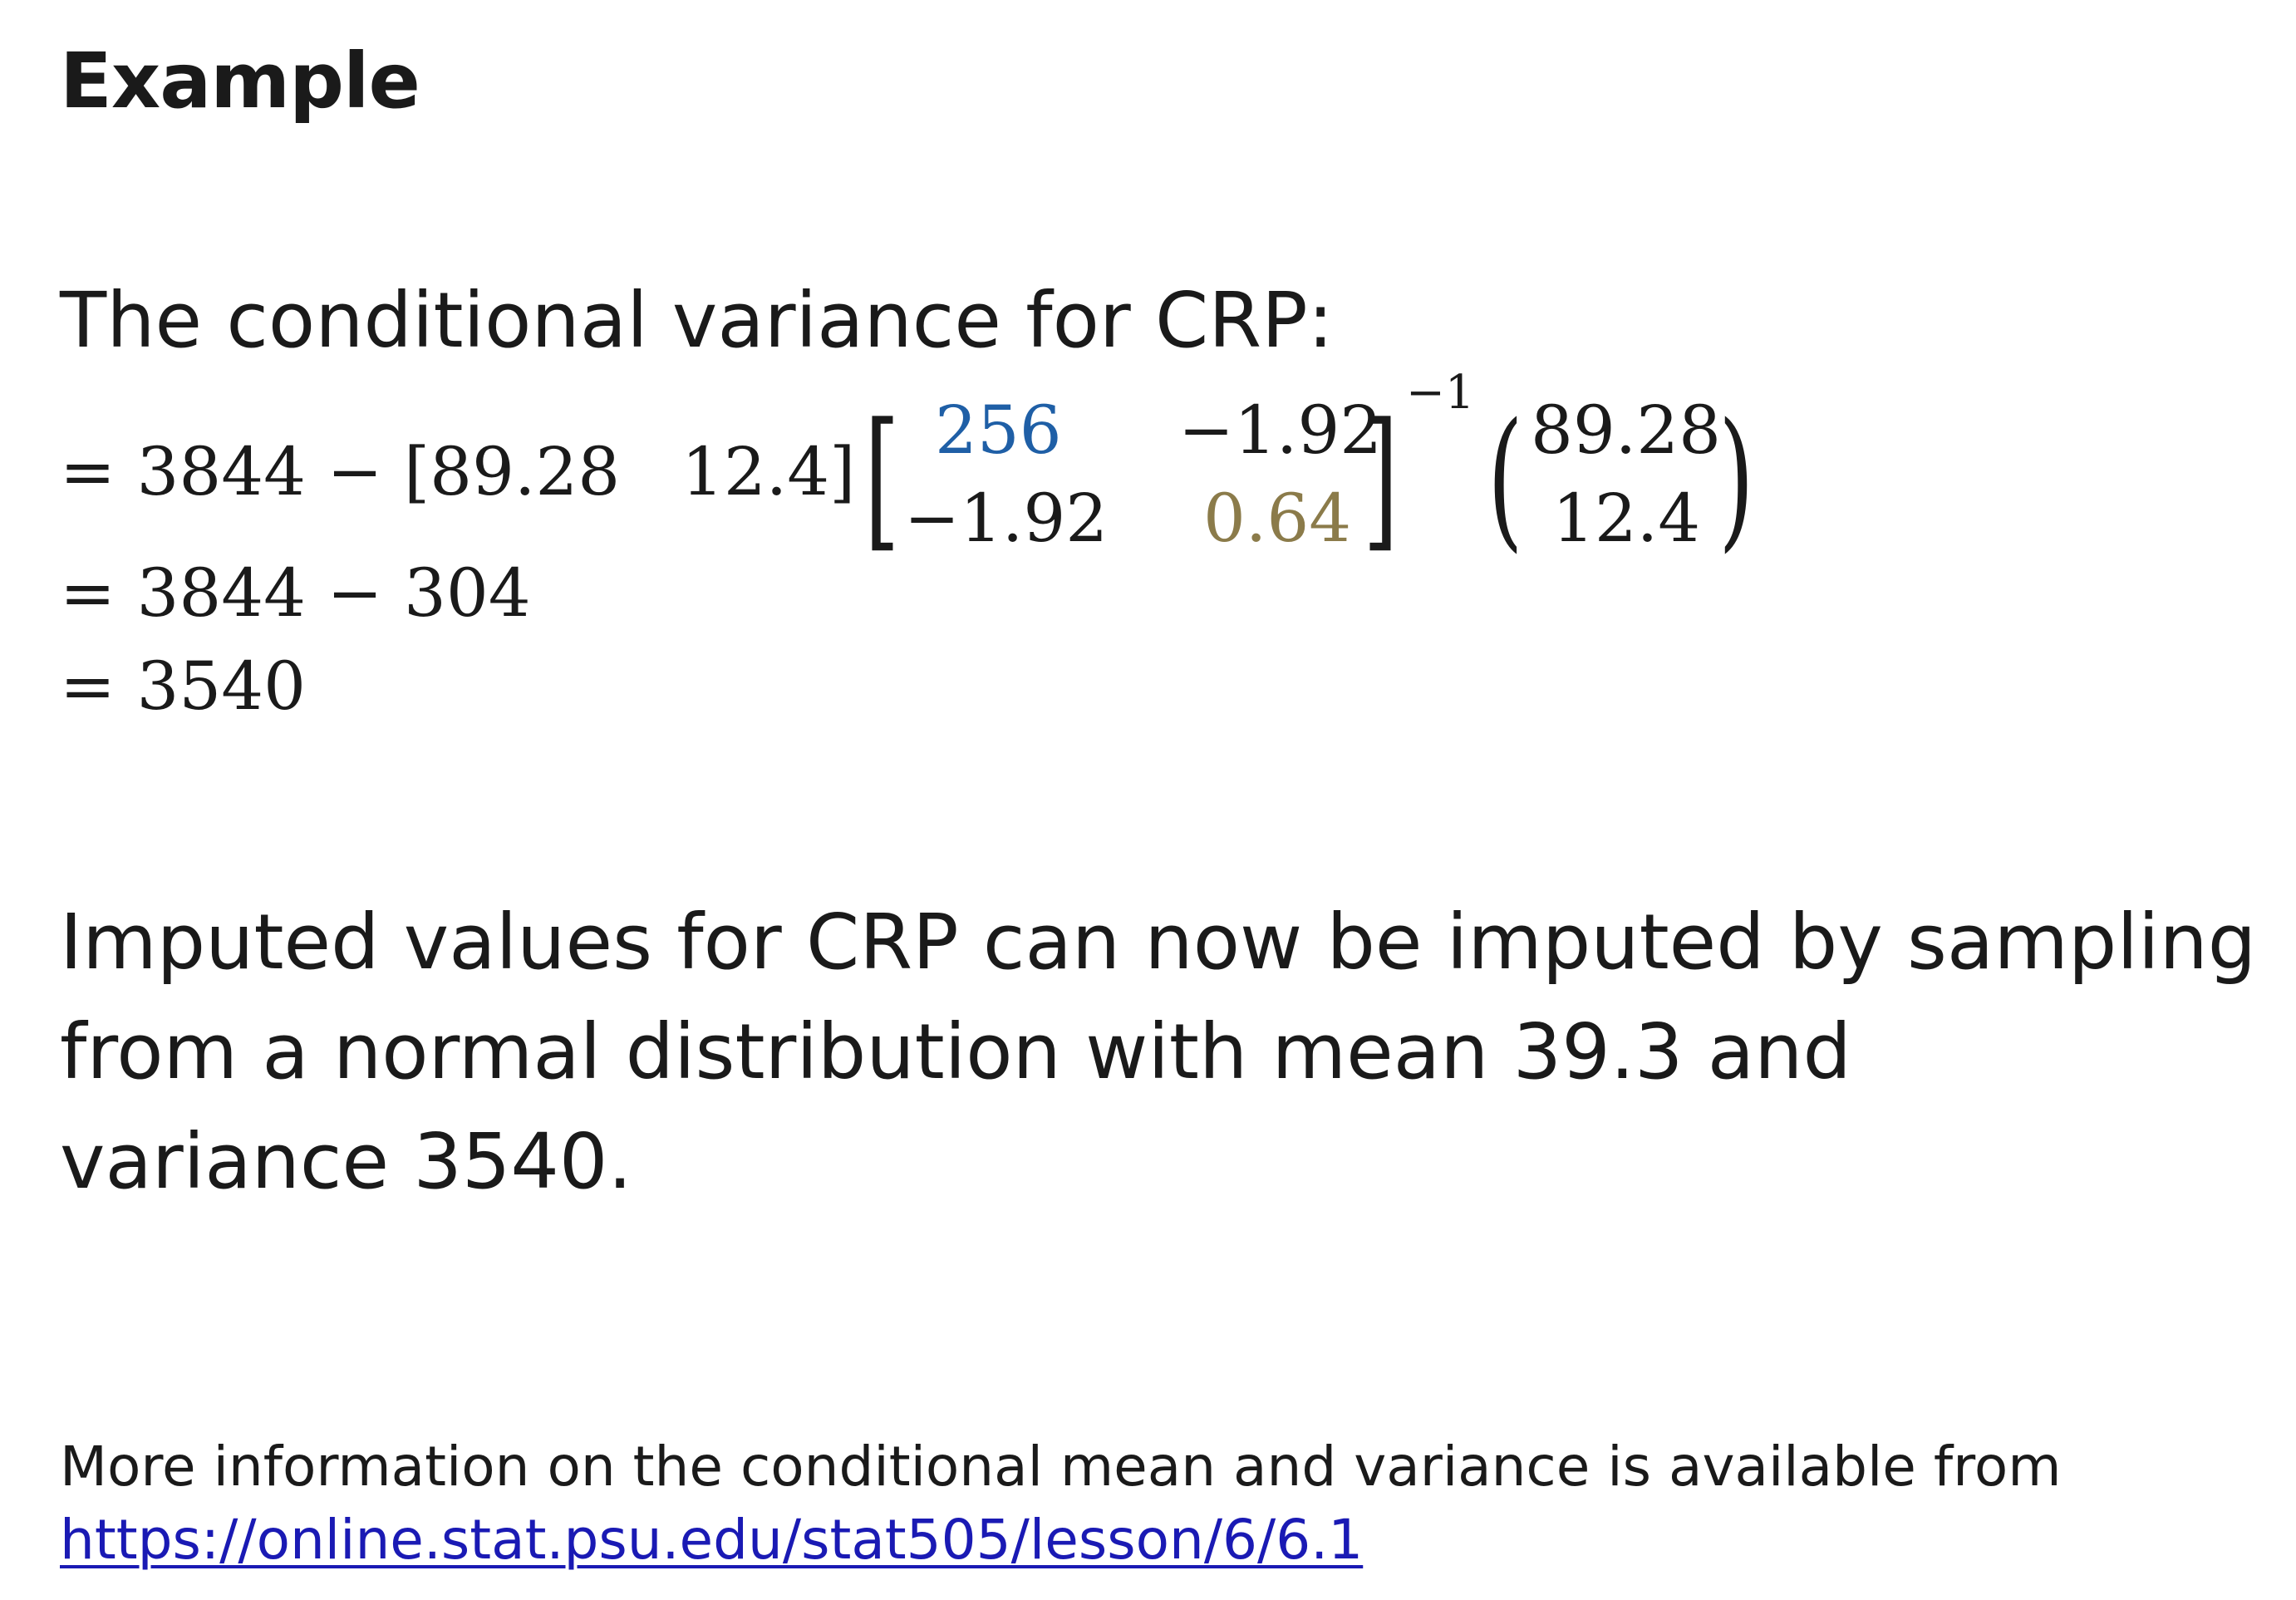 The height and width of the screenshot is (1600, 2296). What do you see at coordinates (340, 472) in the screenshot?
I see `equation-line-1-lead: = 3844 − [89.28` at bounding box center [340, 472].